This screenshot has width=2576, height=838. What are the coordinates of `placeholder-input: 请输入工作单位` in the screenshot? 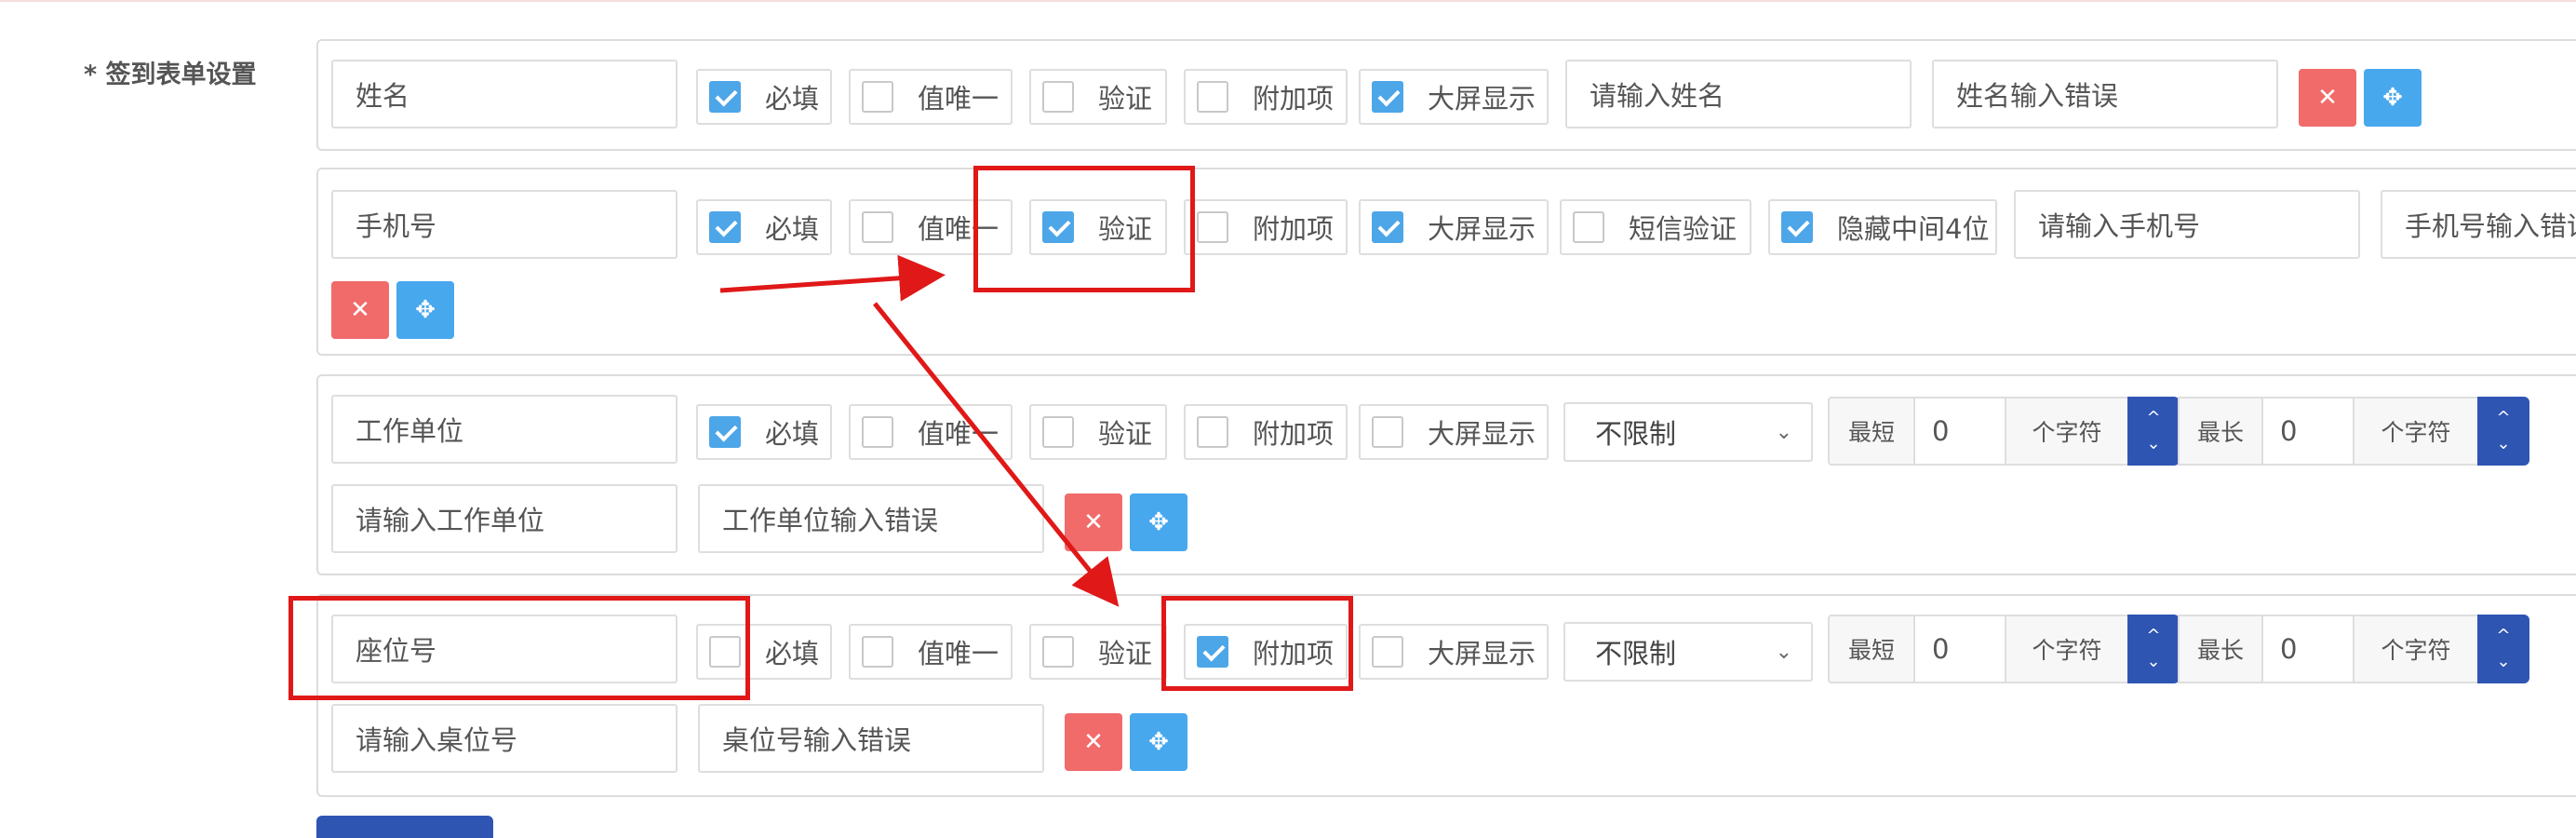 It's located at (504, 518).